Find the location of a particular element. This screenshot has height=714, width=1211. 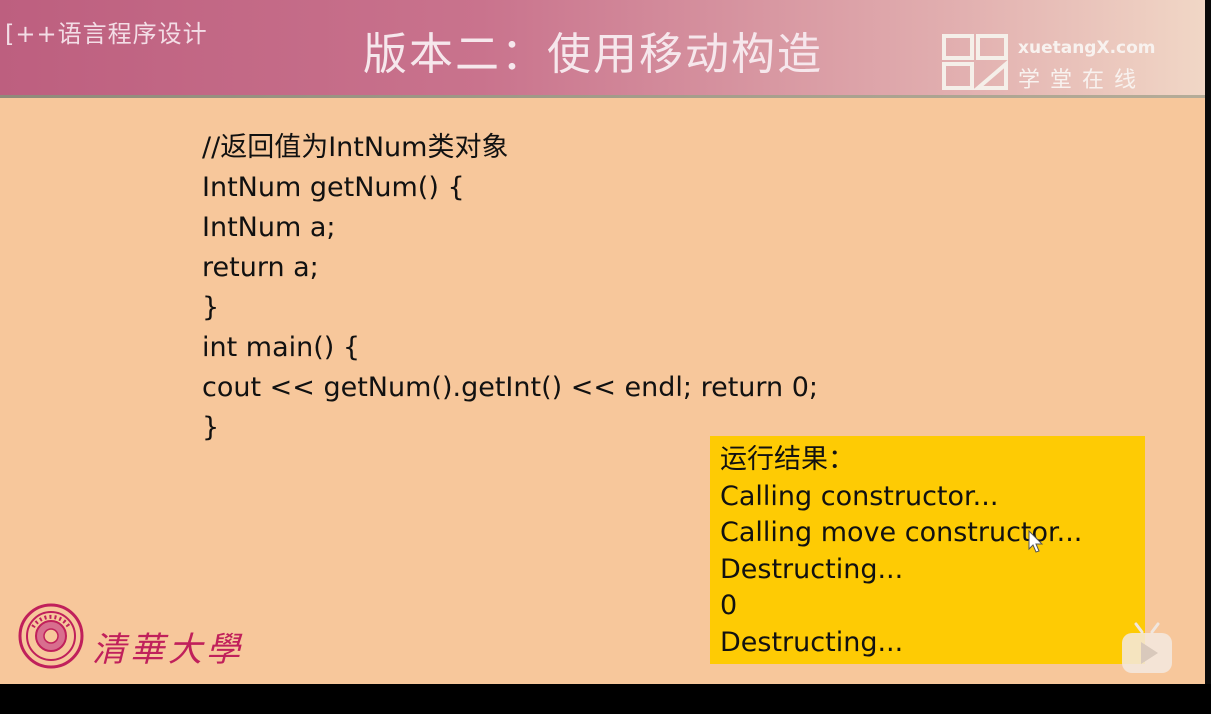

run-result-title: 运行结果： is located at coordinates (787, 459).